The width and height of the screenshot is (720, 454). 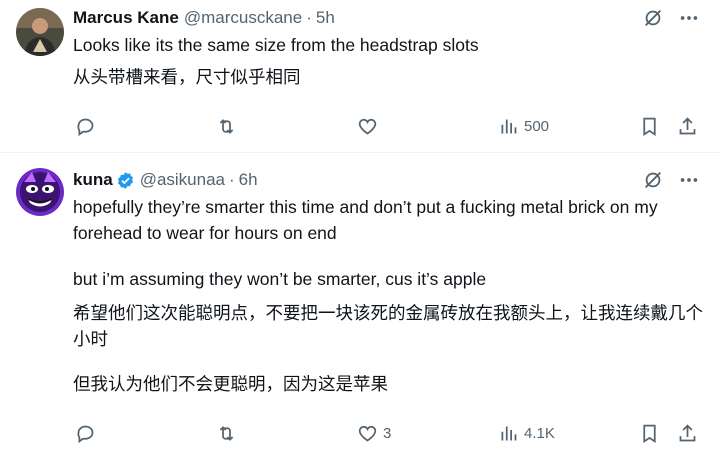 I want to click on tweet-text-zh: 从头带槽来看，尺寸似乎相同, so click(x=187, y=77).